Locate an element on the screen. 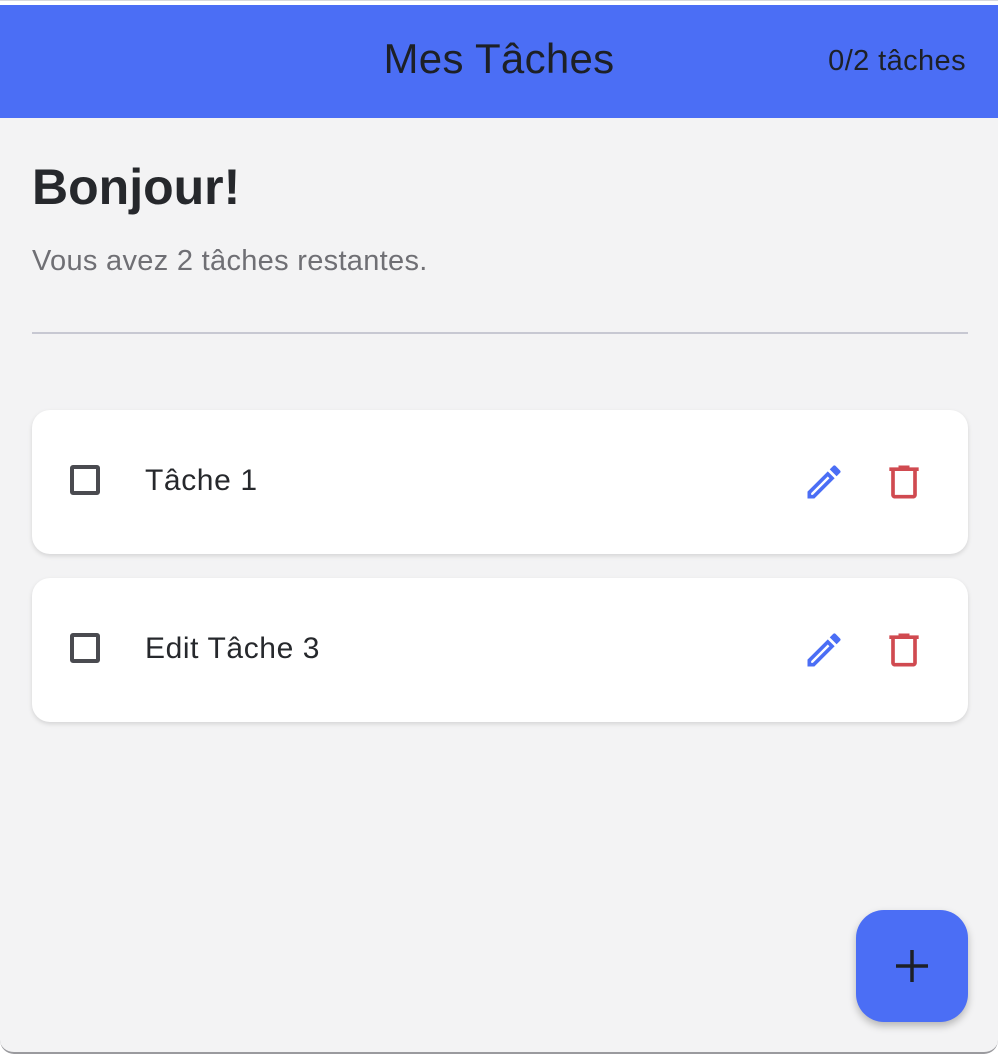 Image resolution: width=998 pixels, height=1056 pixels. plus-icon is located at coordinates (912, 966).